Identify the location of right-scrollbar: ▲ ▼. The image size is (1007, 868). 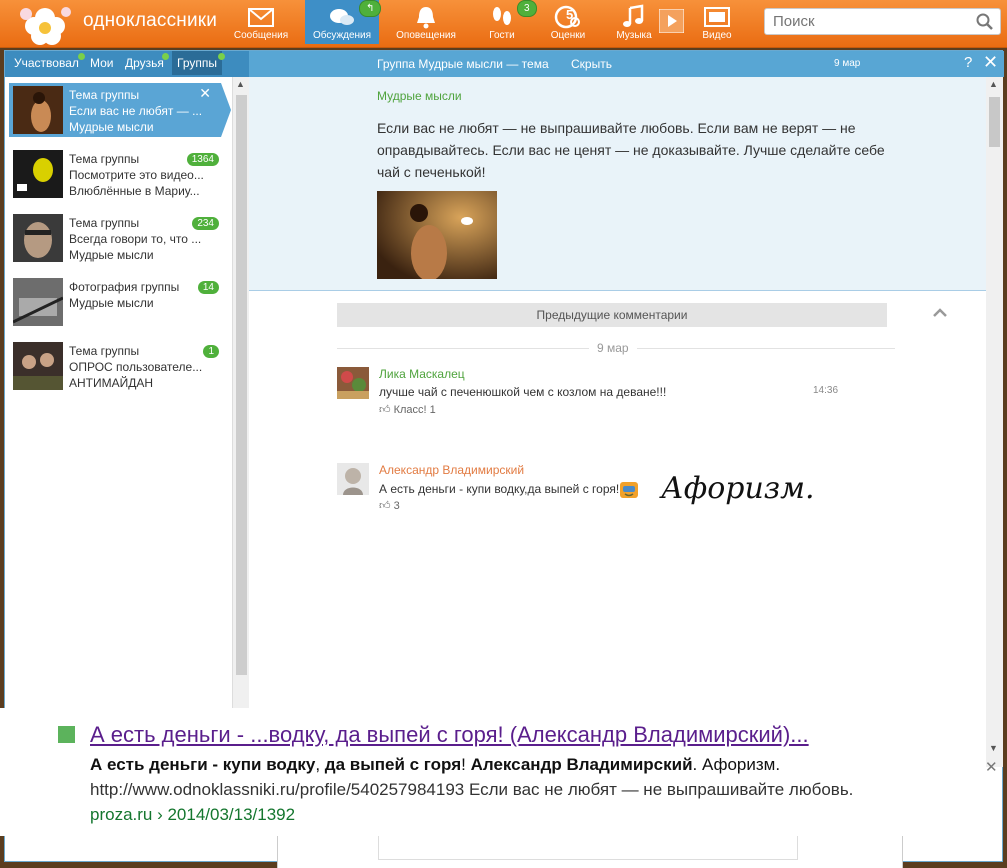
(994, 422).